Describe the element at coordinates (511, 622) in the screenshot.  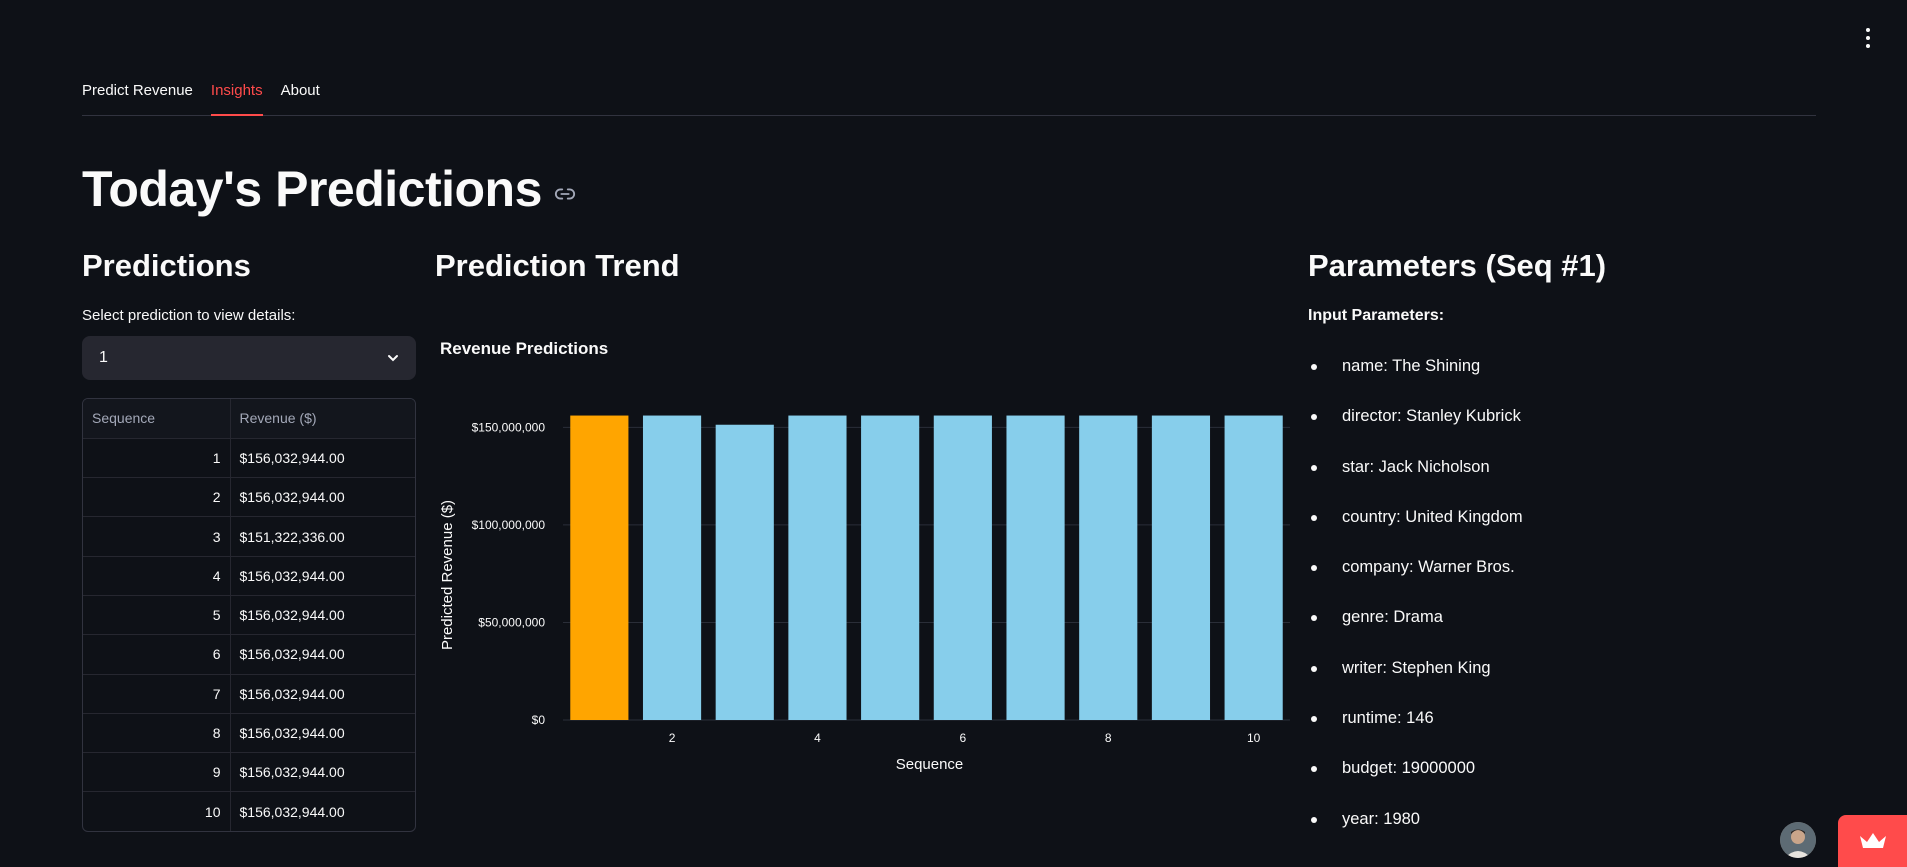
I see `y-tick-label: $50,000,000` at that location.